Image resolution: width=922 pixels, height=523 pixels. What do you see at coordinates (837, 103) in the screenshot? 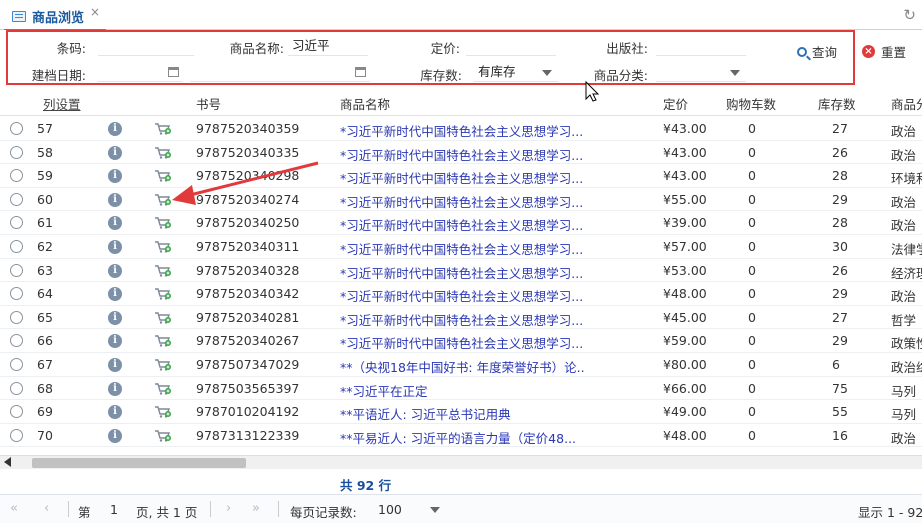
I see `header-stock: 库存数` at bounding box center [837, 103].